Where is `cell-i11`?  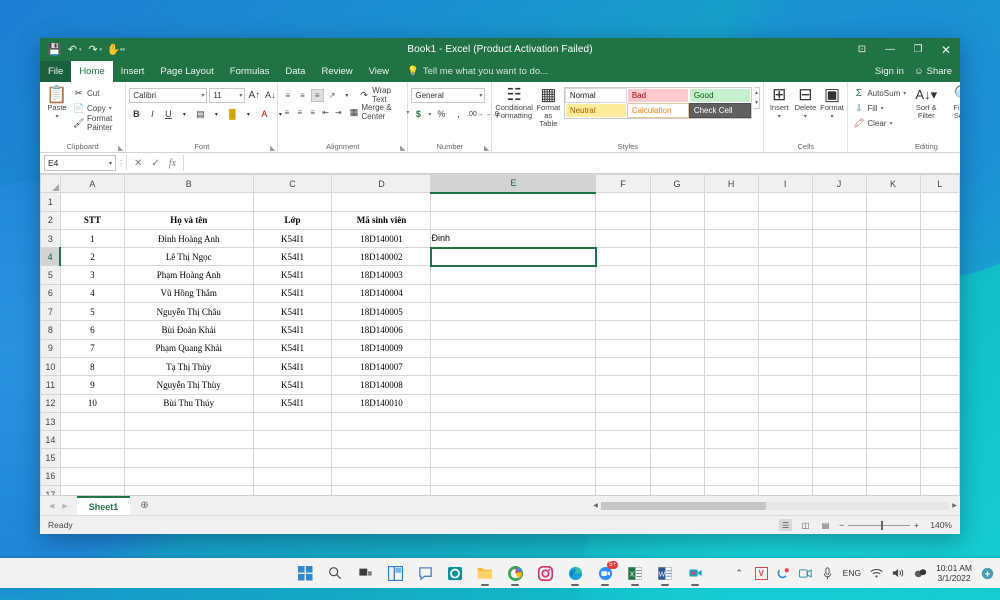 cell-i11 is located at coordinates (785, 385).